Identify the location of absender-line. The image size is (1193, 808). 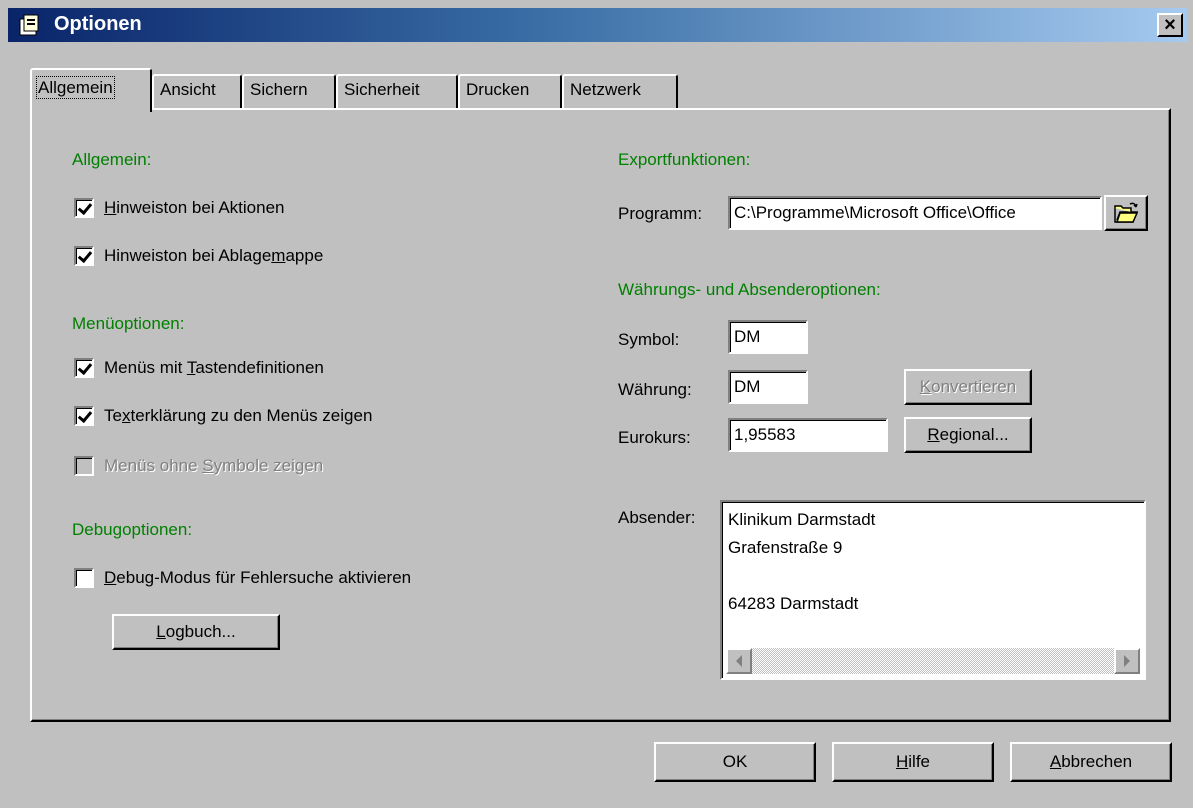
(801, 576).